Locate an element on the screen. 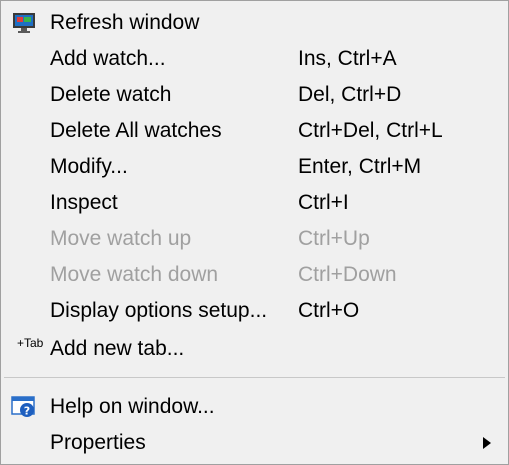 The height and width of the screenshot is (465, 509). menu-item-label: Properties is located at coordinates (98, 442).